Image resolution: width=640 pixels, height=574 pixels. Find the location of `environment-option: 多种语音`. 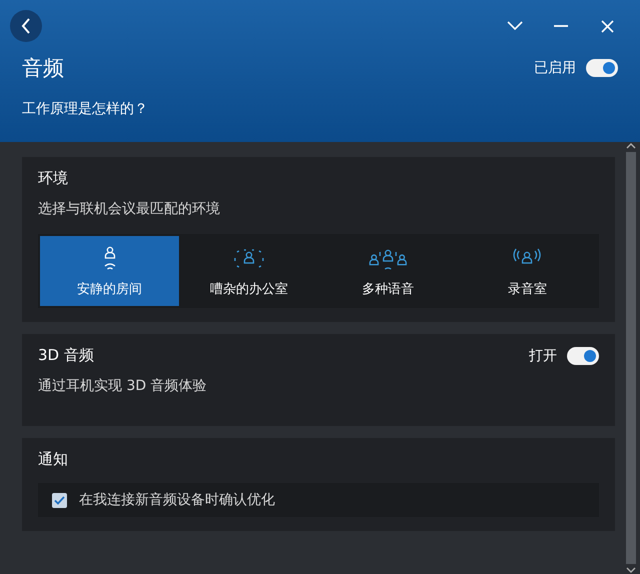

environment-option: 多种语音 is located at coordinates (388, 271).